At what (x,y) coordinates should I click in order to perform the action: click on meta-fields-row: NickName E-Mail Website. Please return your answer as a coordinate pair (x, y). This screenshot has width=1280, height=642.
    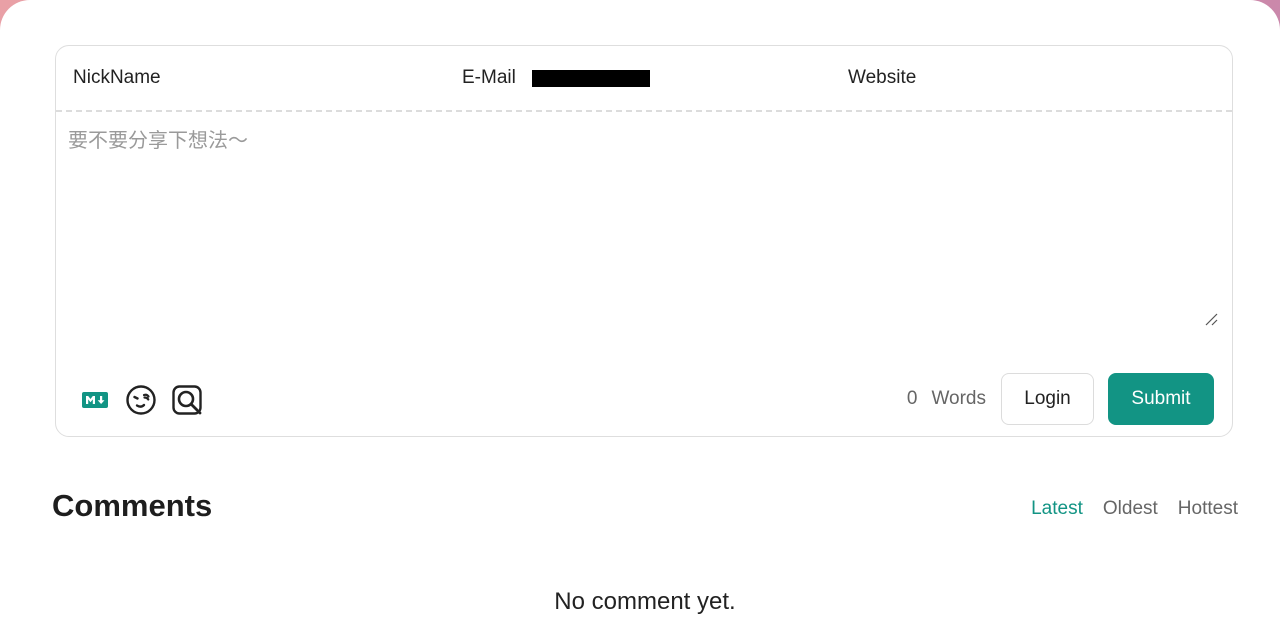
    Looking at the image, I should click on (644, 79).